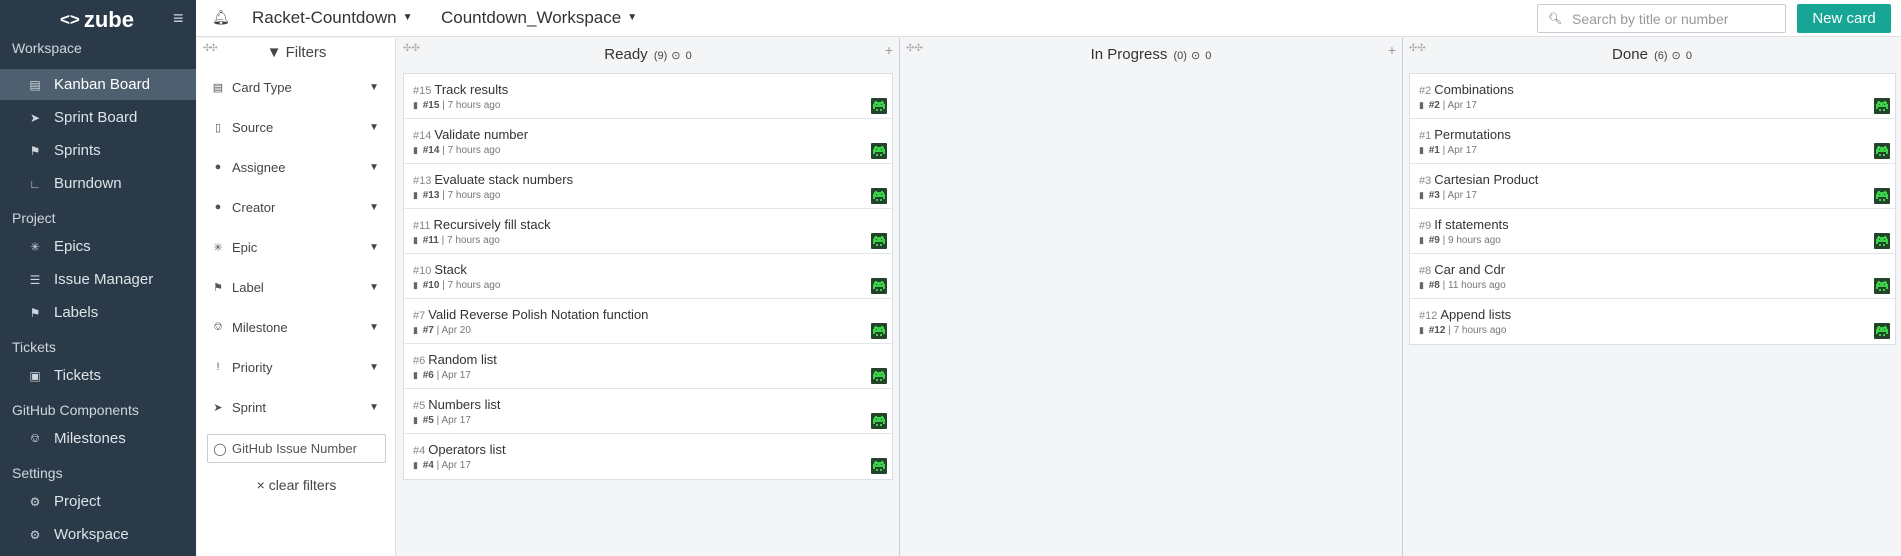 The width and height of the screenshot is (1901, 556). I want to click on filter-card-type: ▤ Card Type ▼, so click(295, 87).